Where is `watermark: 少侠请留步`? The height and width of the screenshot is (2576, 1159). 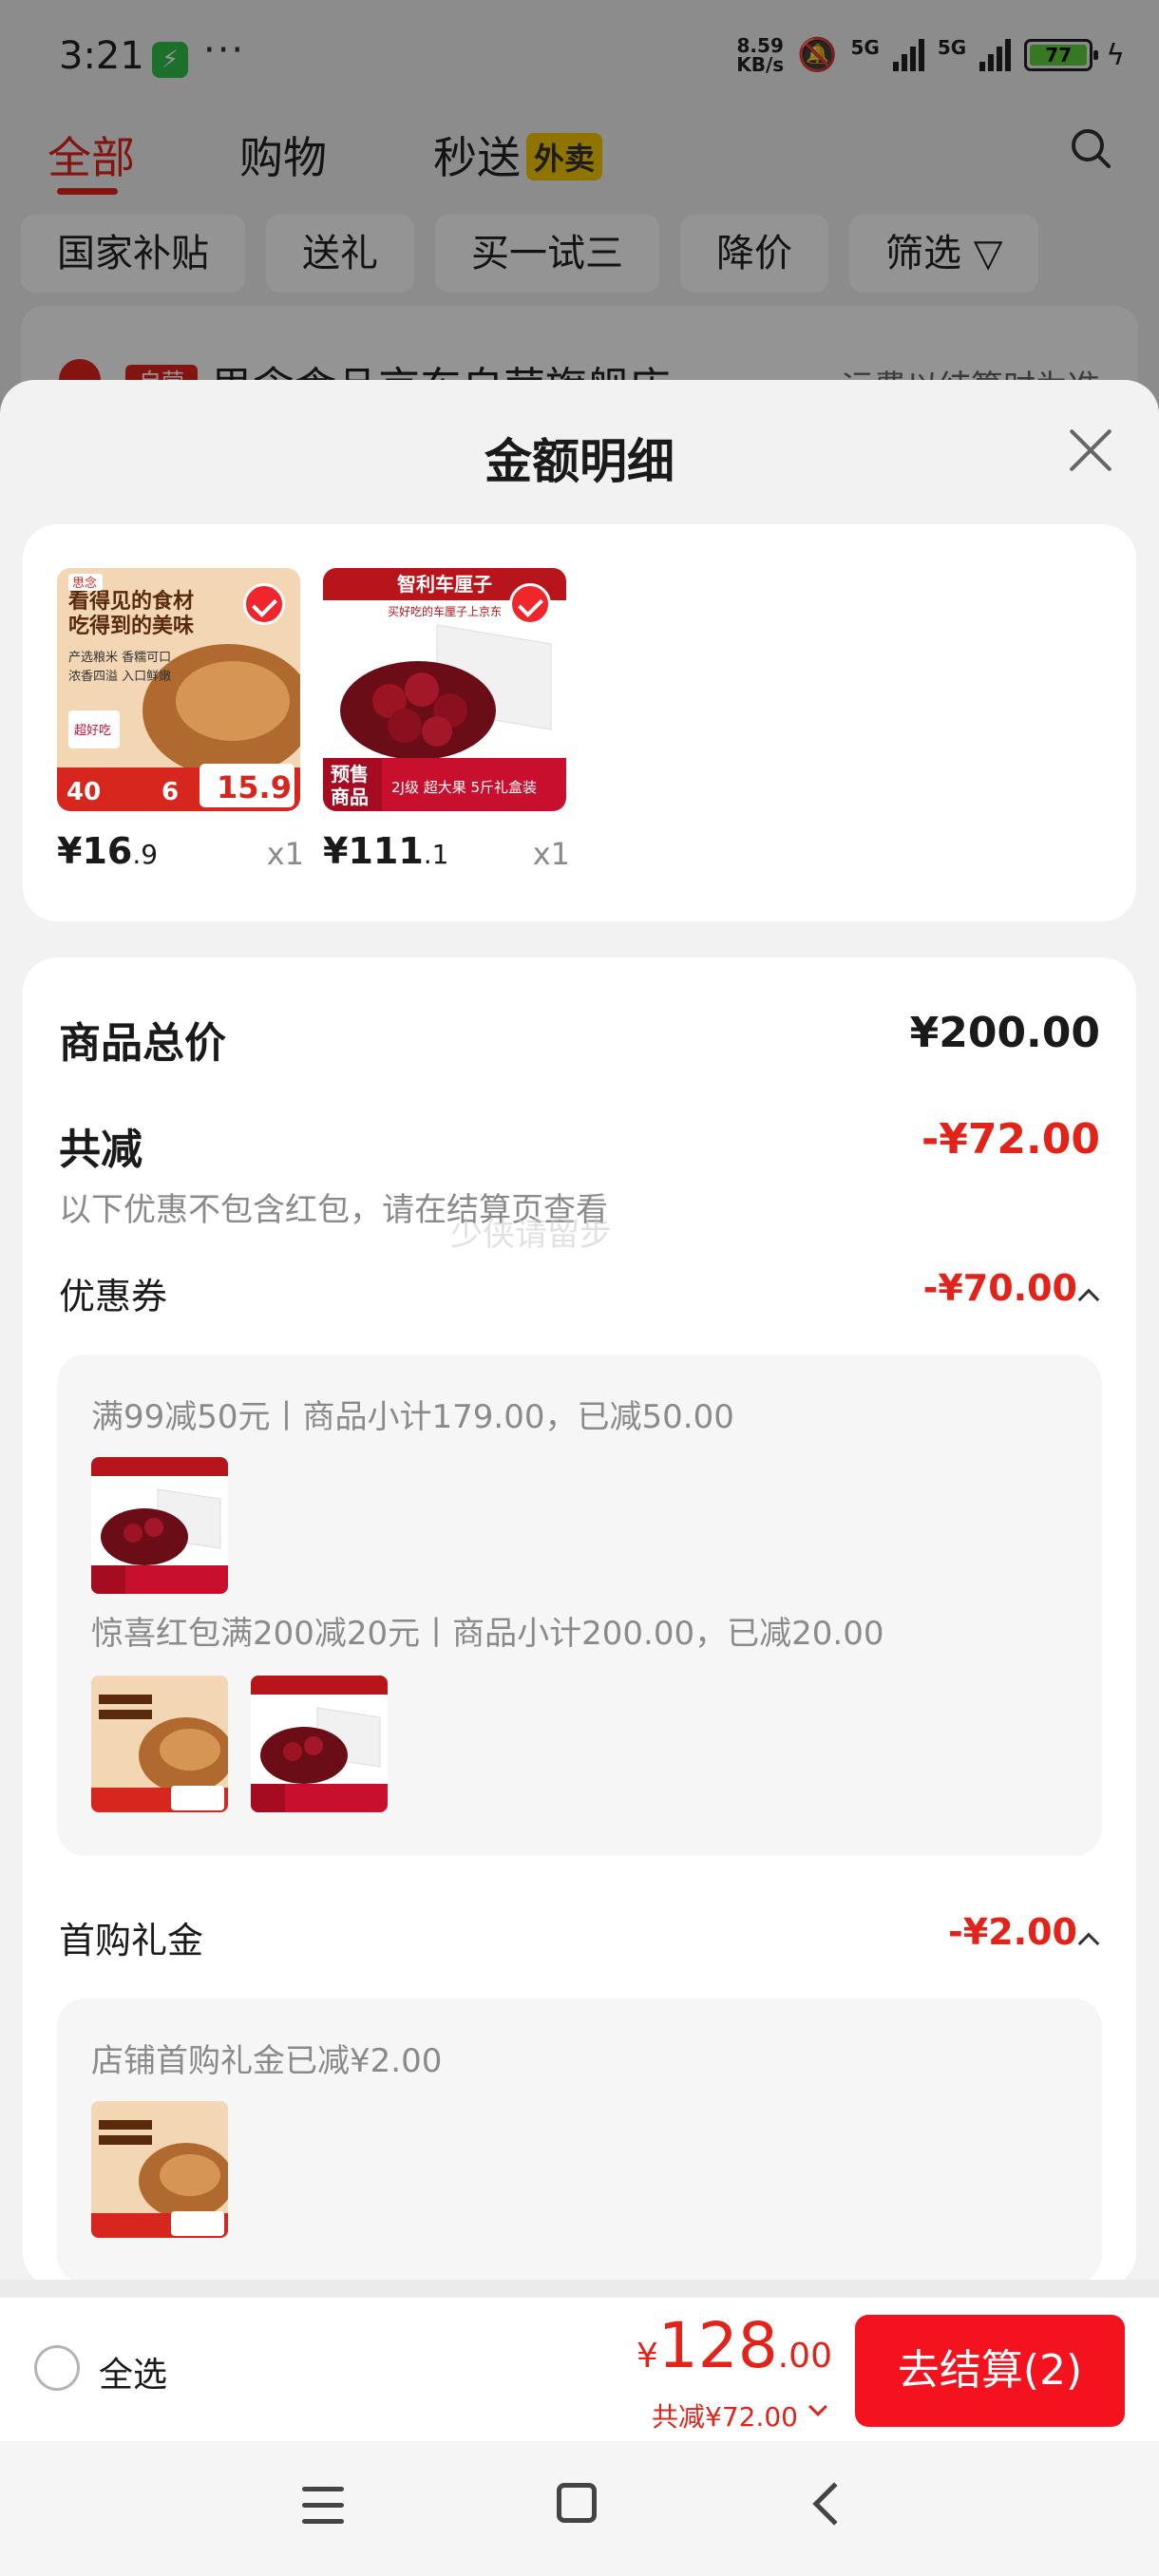
watermark: 少侠请留步 is located at coordinates (531, 1235).